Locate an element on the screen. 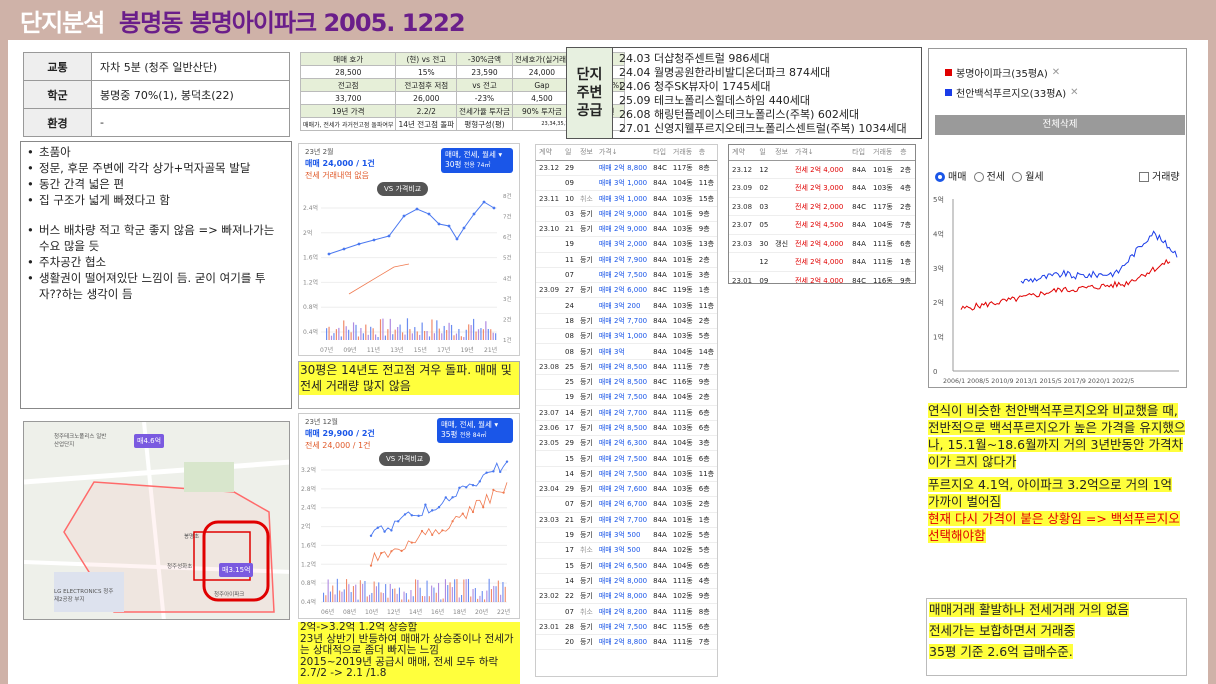 This screenshot has width=1216, height=684. table-cell: 매매 3억 1,000 is located at coordinates (623, 198).